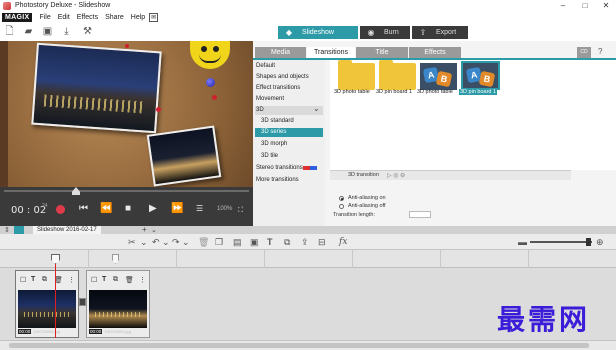 The image size is (616, 350). What do you see at coordinates (270, 242) in the screenshot?
I see `text-icon: T` at bounding box center [270, 242].